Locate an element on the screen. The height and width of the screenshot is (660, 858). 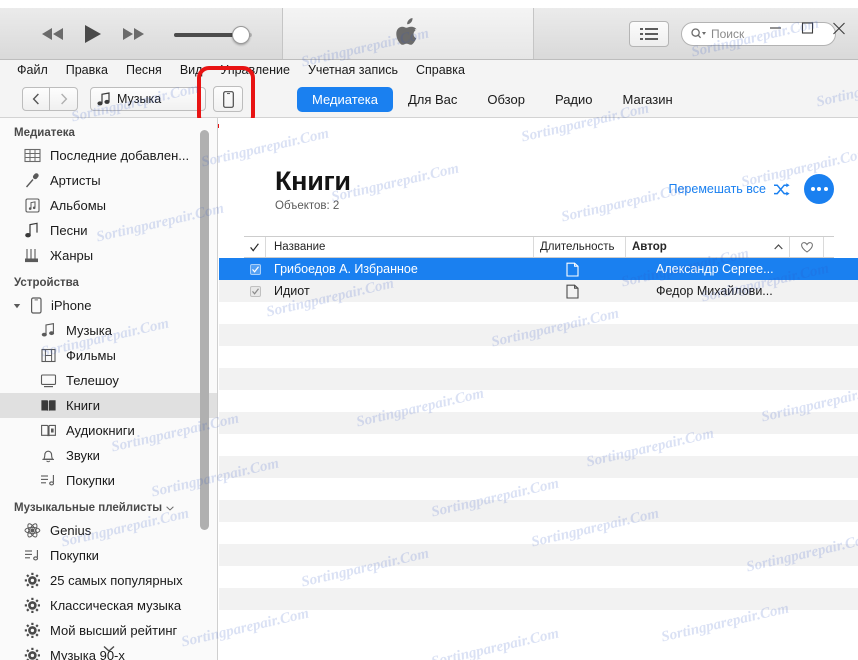
sidebar-item-книги: Книги is located at coordinates (108, 405).